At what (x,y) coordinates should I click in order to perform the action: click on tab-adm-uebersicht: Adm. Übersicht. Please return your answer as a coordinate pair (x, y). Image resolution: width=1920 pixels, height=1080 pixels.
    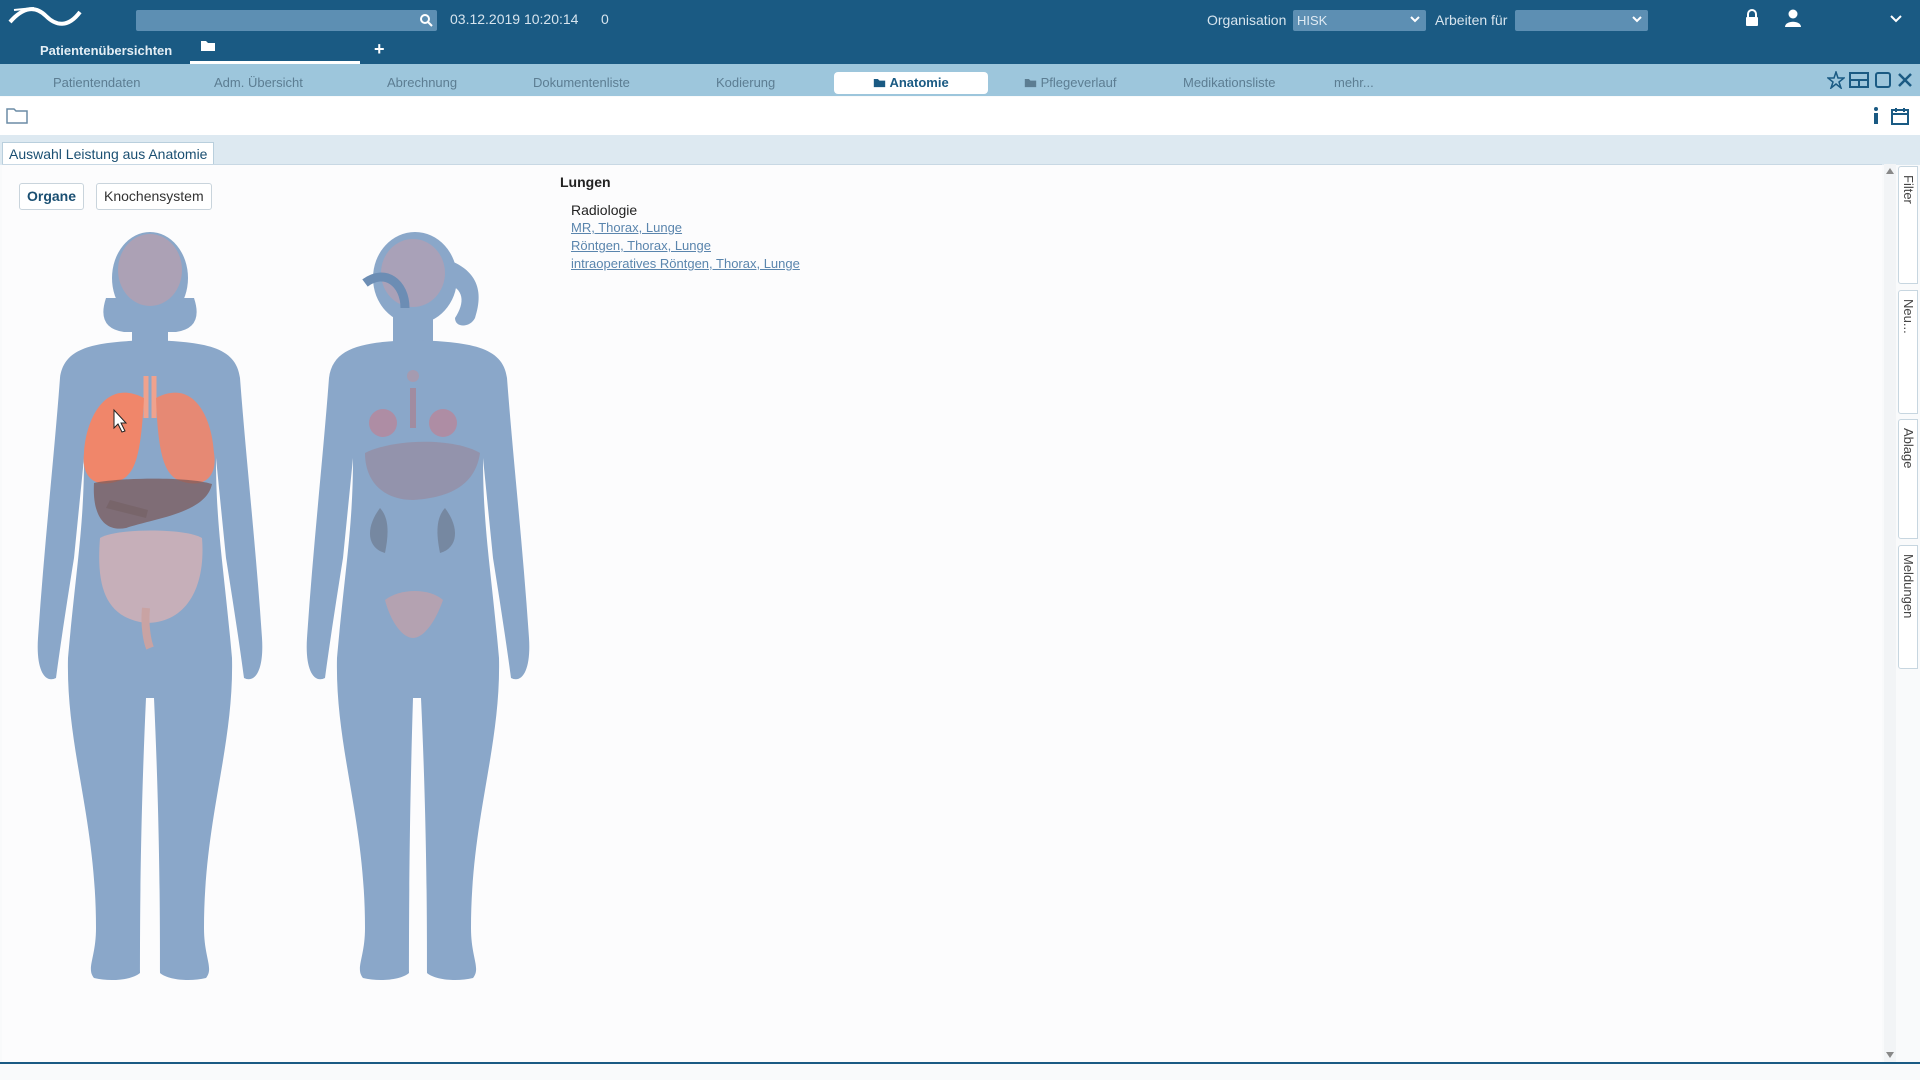
    Looking at the image, I should click on (258, 82).